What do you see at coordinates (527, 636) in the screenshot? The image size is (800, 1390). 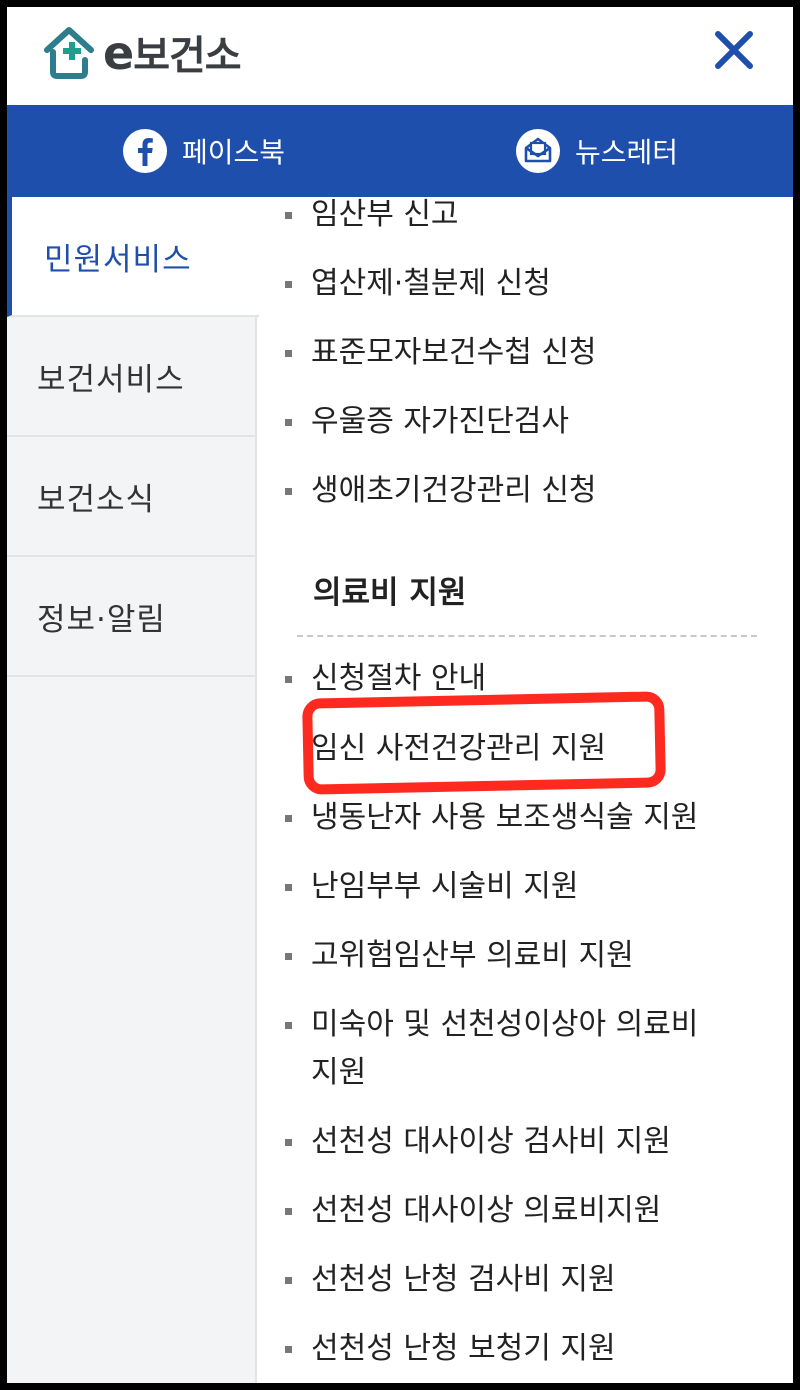 I see `divider` at bounding box center [527, 636].